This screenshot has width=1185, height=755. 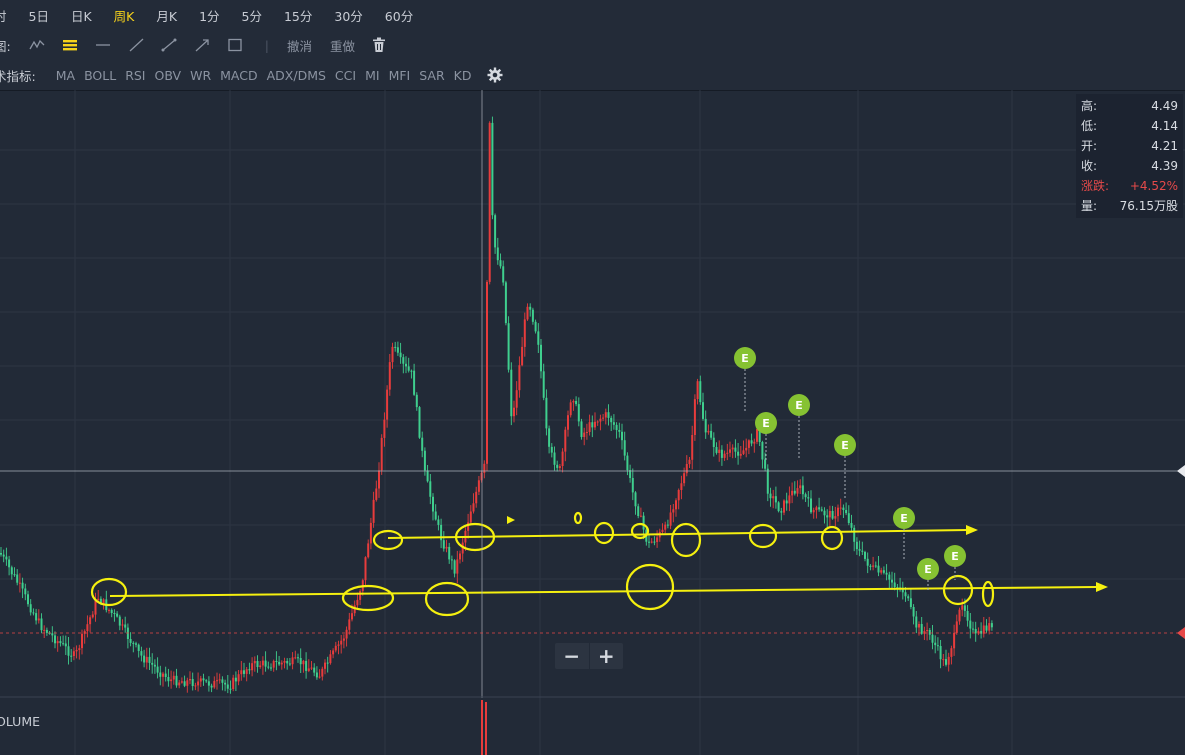 I want to click on period-1min: 1分, so click(x=209, y=15).